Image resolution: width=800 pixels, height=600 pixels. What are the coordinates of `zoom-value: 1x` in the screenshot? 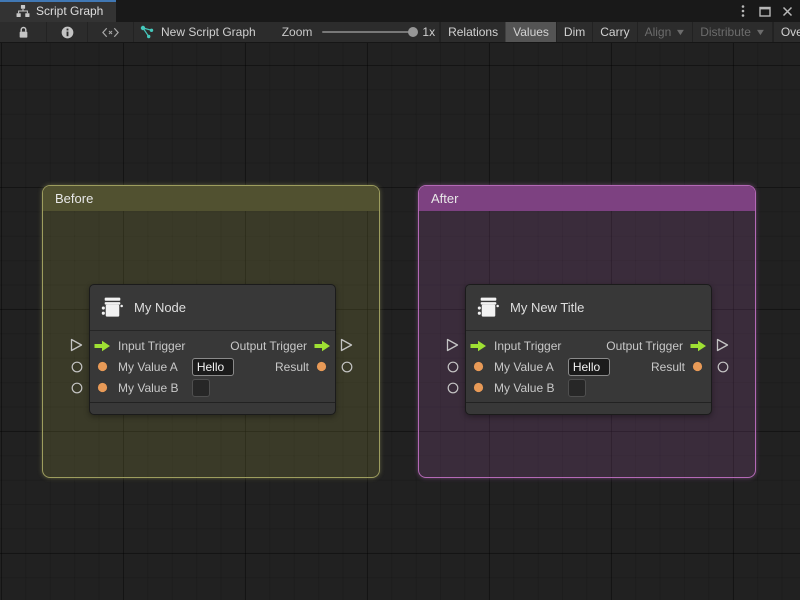 It's located at (429, 32).